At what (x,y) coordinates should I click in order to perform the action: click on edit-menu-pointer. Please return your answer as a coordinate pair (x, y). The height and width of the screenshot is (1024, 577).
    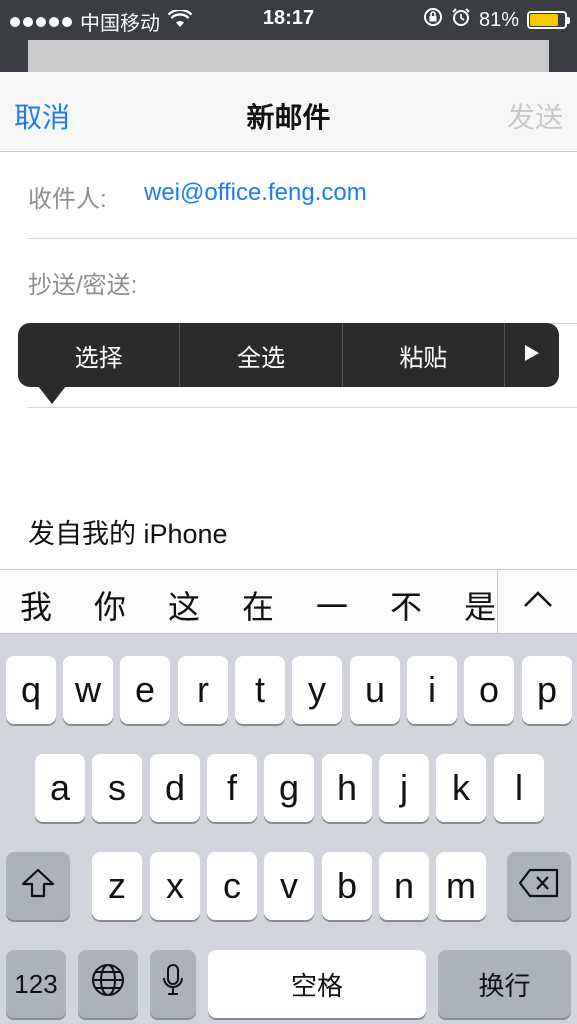
    Looking at the image, I should click on (52, 395).